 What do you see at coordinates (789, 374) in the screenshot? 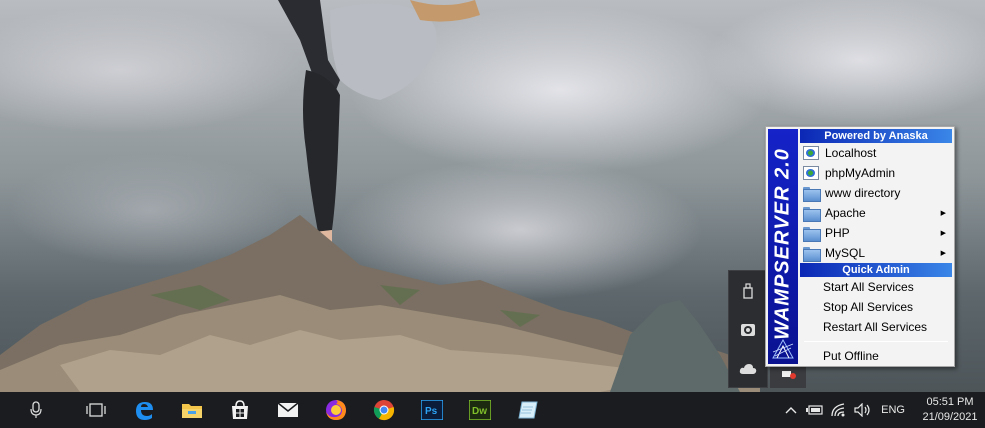
I see `wampserver-tray-icon` at bounding box center [789, 374].